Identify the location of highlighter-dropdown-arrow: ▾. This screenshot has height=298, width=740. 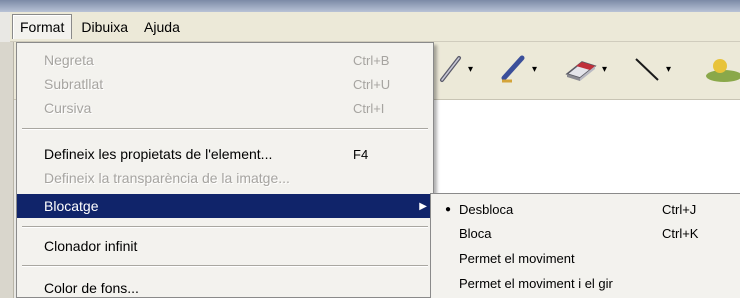
(534, 69).